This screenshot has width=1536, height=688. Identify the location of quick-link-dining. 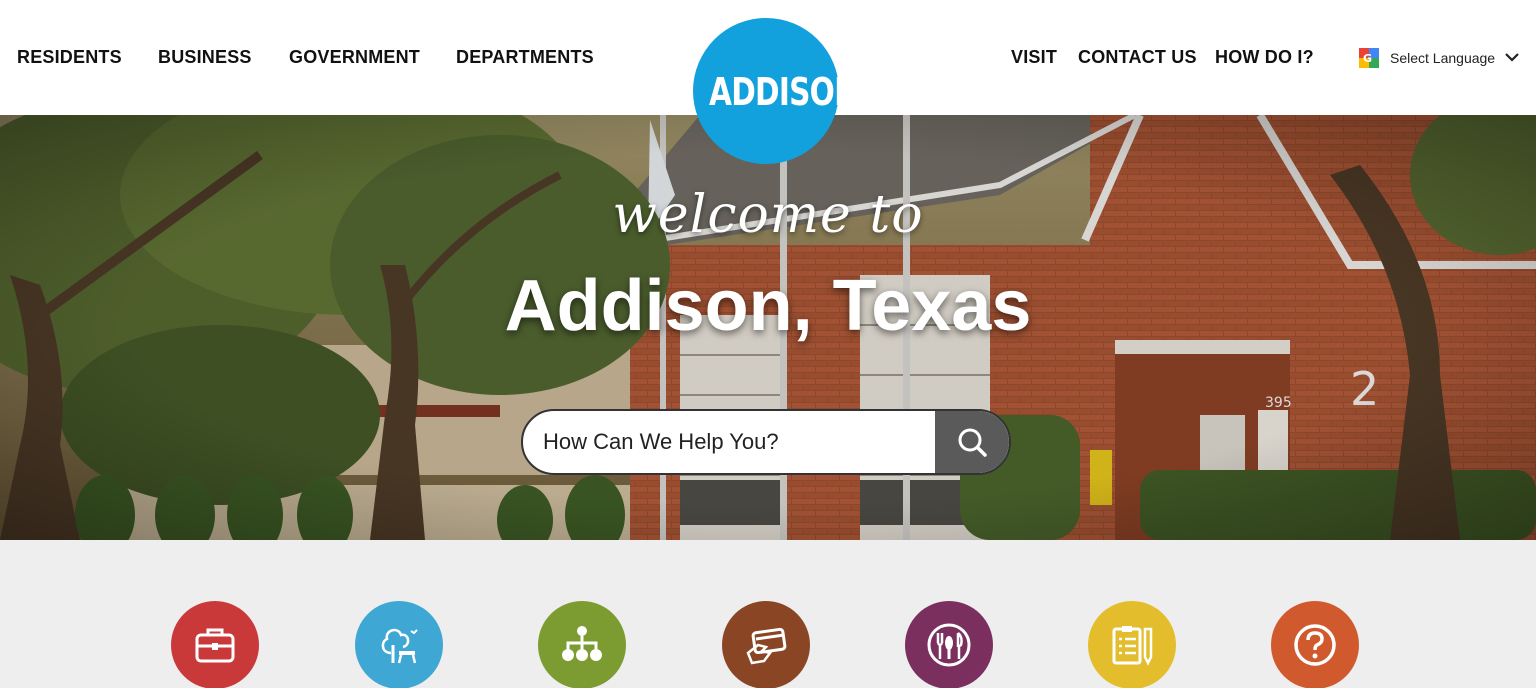
(949, 644).